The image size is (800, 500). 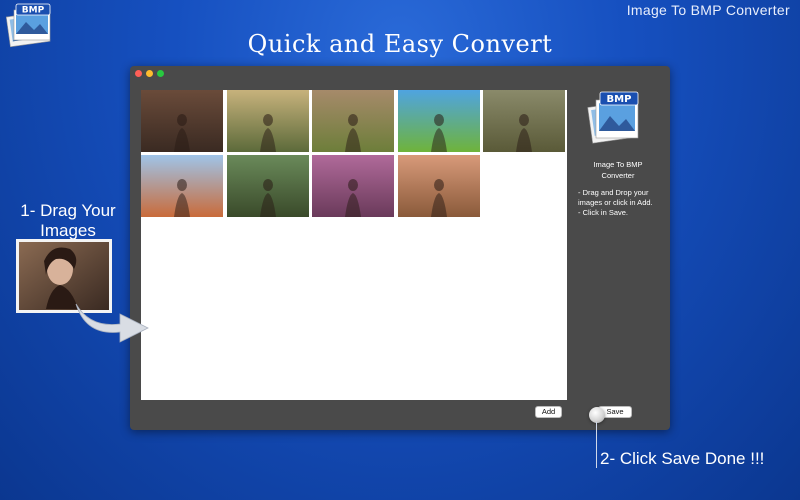 What do you see at coordinates (353, 186) in the screenshot?
I see `thumbnail-dogs-in-flowers` at bounding box center [353, 186].